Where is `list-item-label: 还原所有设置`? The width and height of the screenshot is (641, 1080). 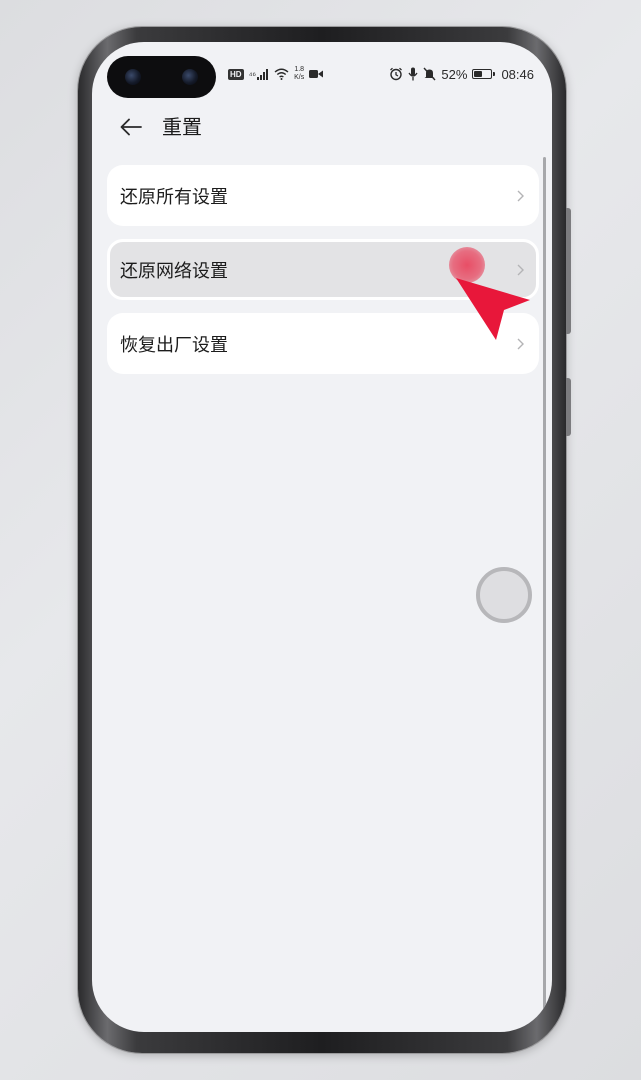
list-item-label: 还原所有设置 is located at coordinates (174, 197).